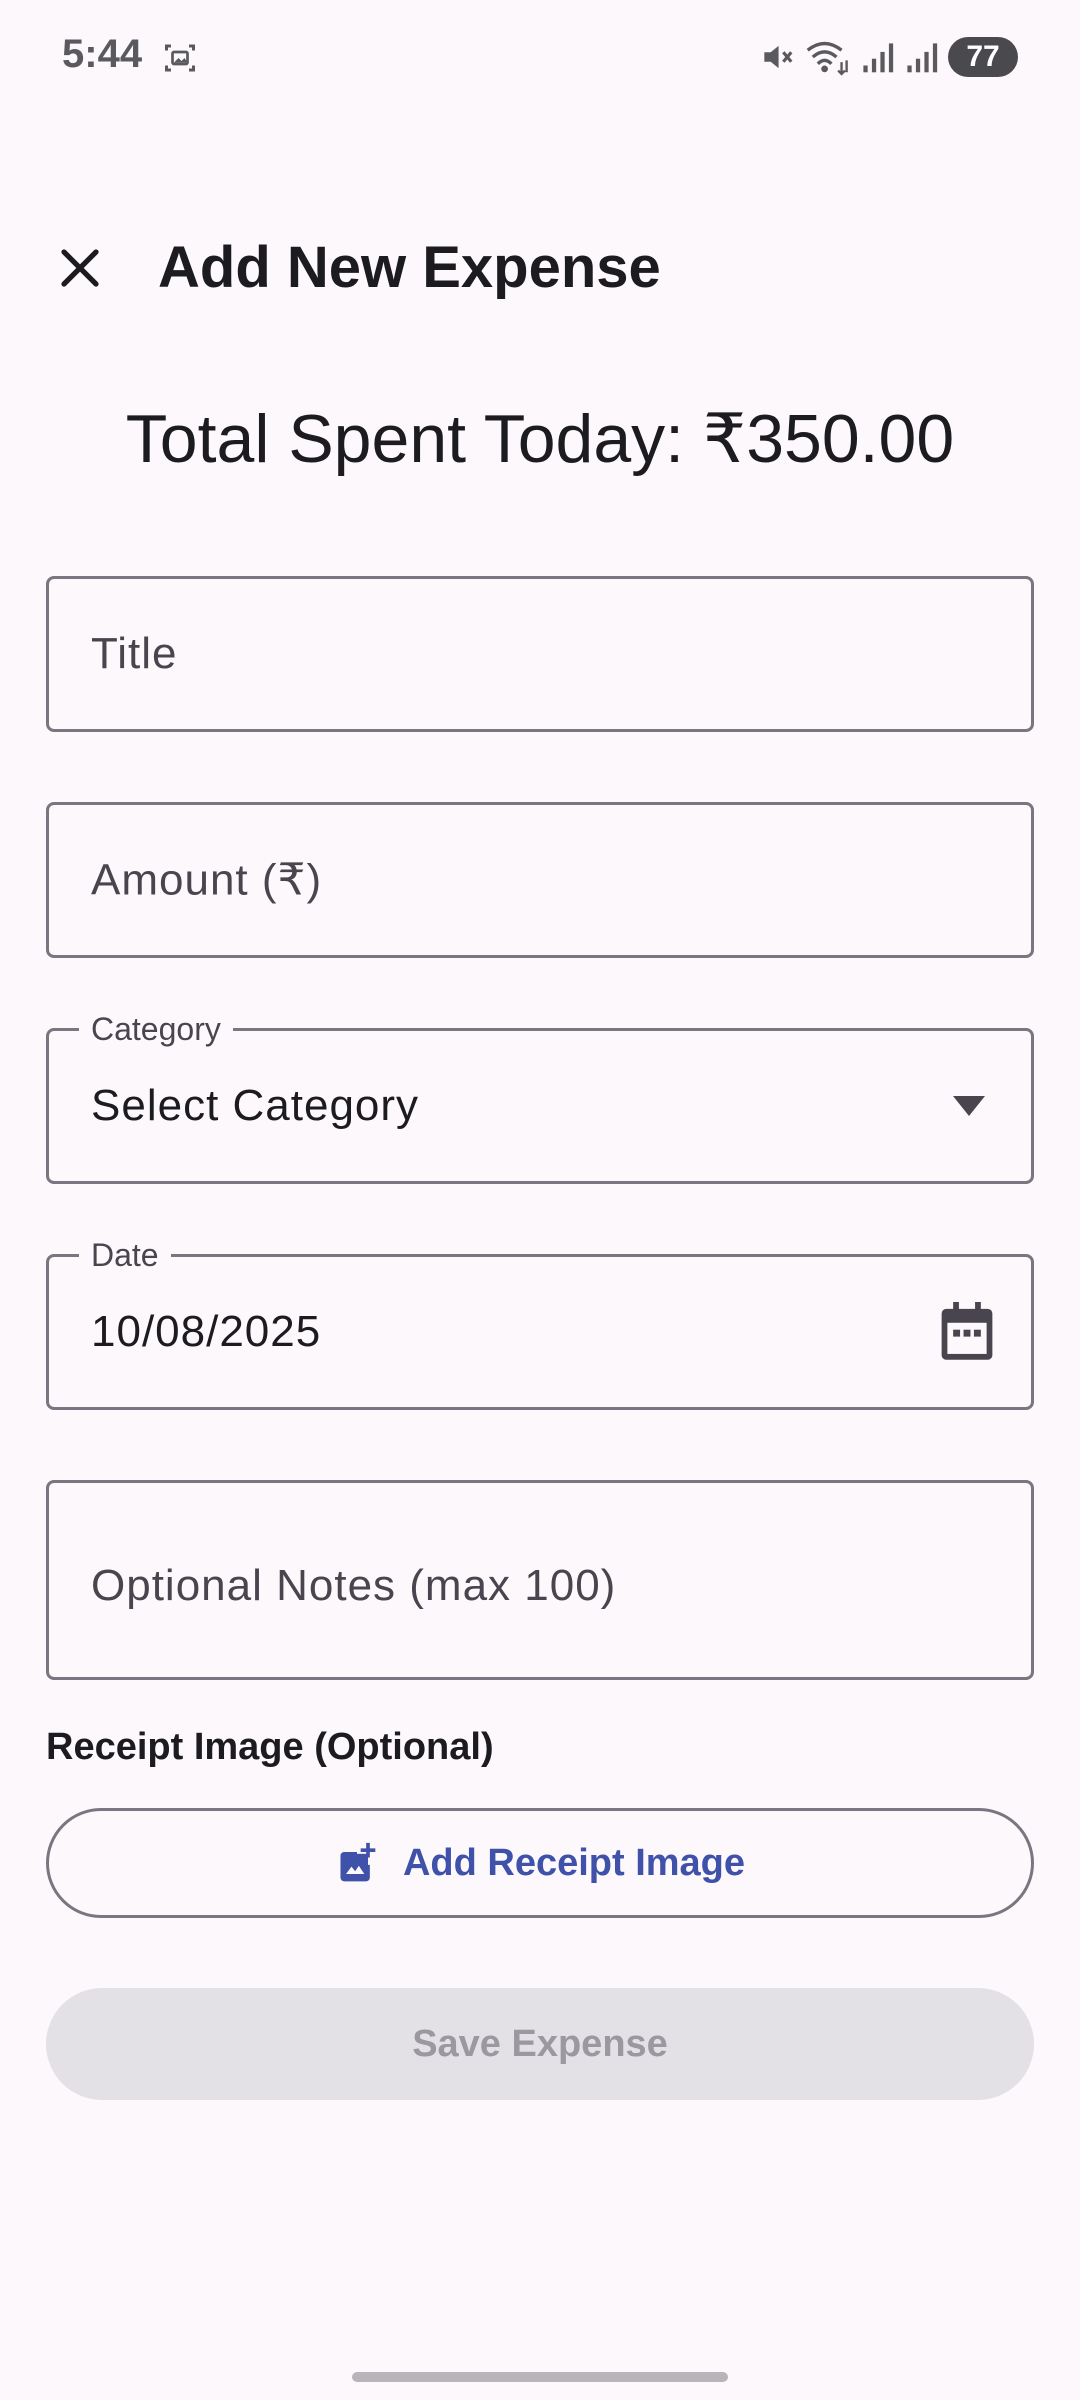 The width and height of the screenshot is (1080, 2400). What do you see at coordinates (255, 1105) in the screenshot?
I see `category-value: Select Category` at bounding box center [255, 1105].